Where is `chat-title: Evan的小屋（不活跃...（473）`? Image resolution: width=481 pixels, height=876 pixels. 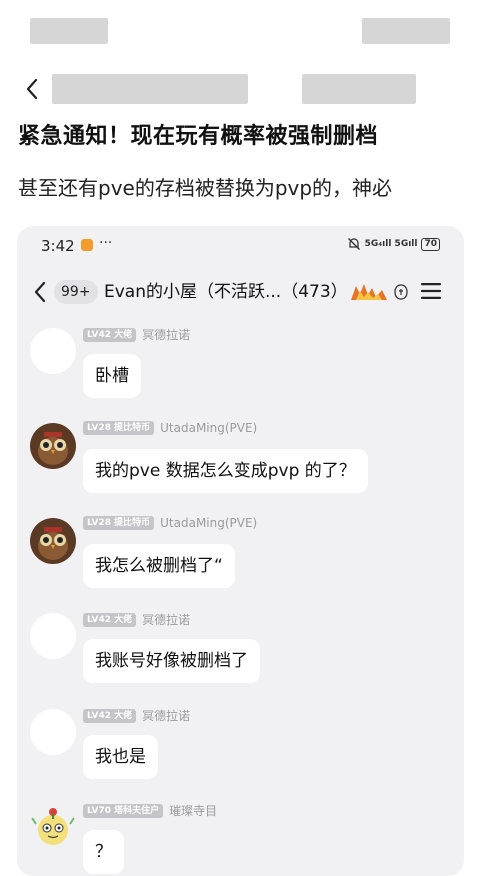 chat-title: Evan的小屋（不活跃...（473） is located at coordinates (226, 292).